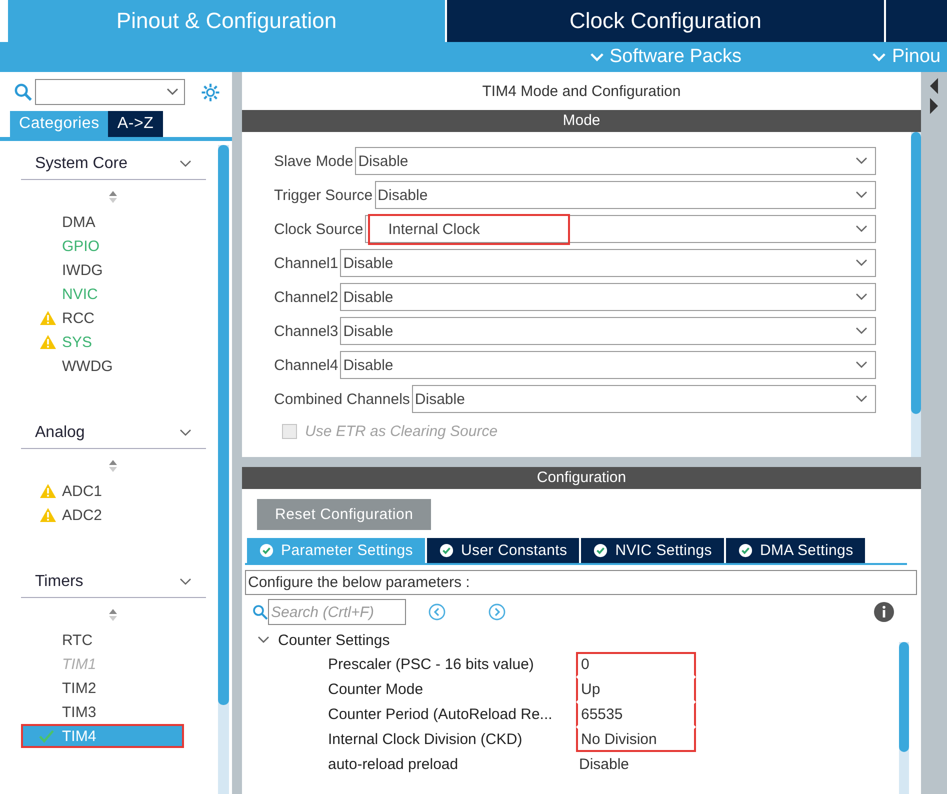 The height and width of the screenshot is (794, 947). I want to click on parameter-value: Up, so click(590, 689).